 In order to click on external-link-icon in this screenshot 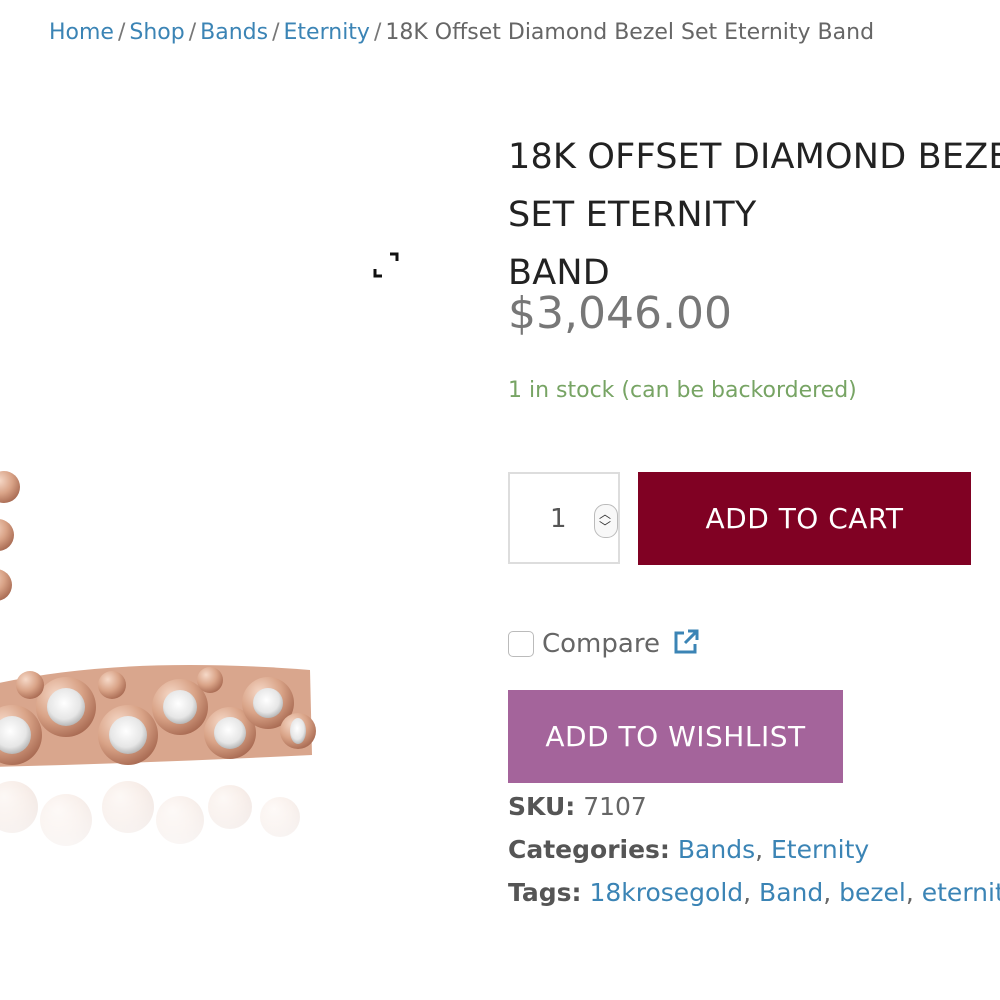, I will do `click(686, 644)`.